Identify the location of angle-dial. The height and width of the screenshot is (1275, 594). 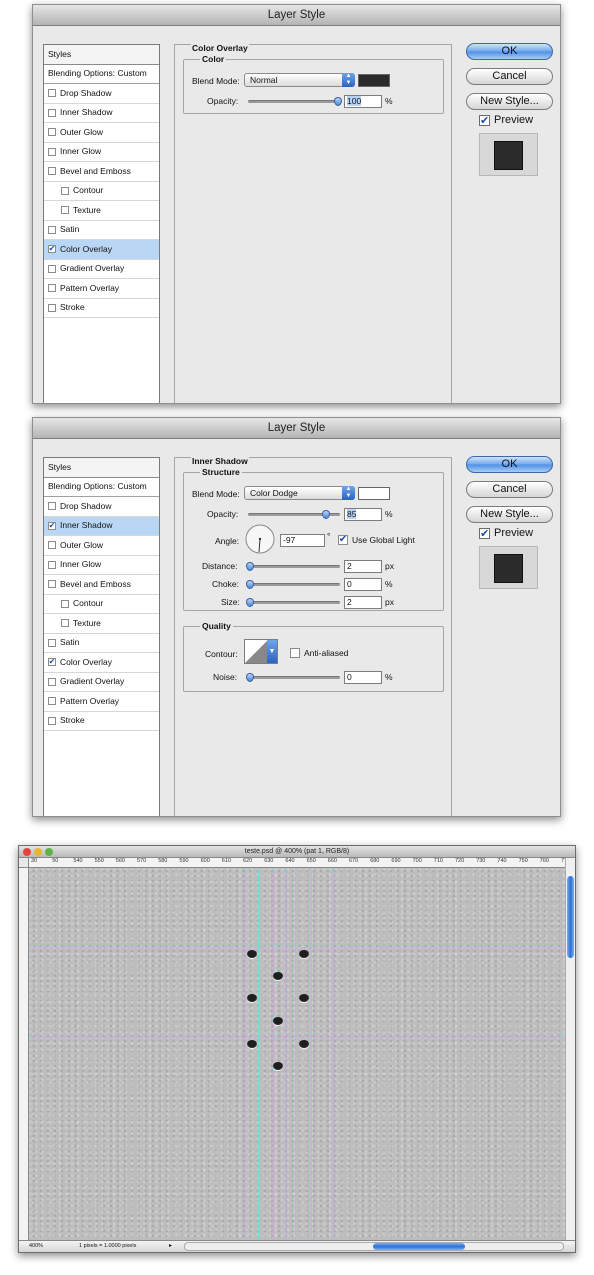
(260, 539).